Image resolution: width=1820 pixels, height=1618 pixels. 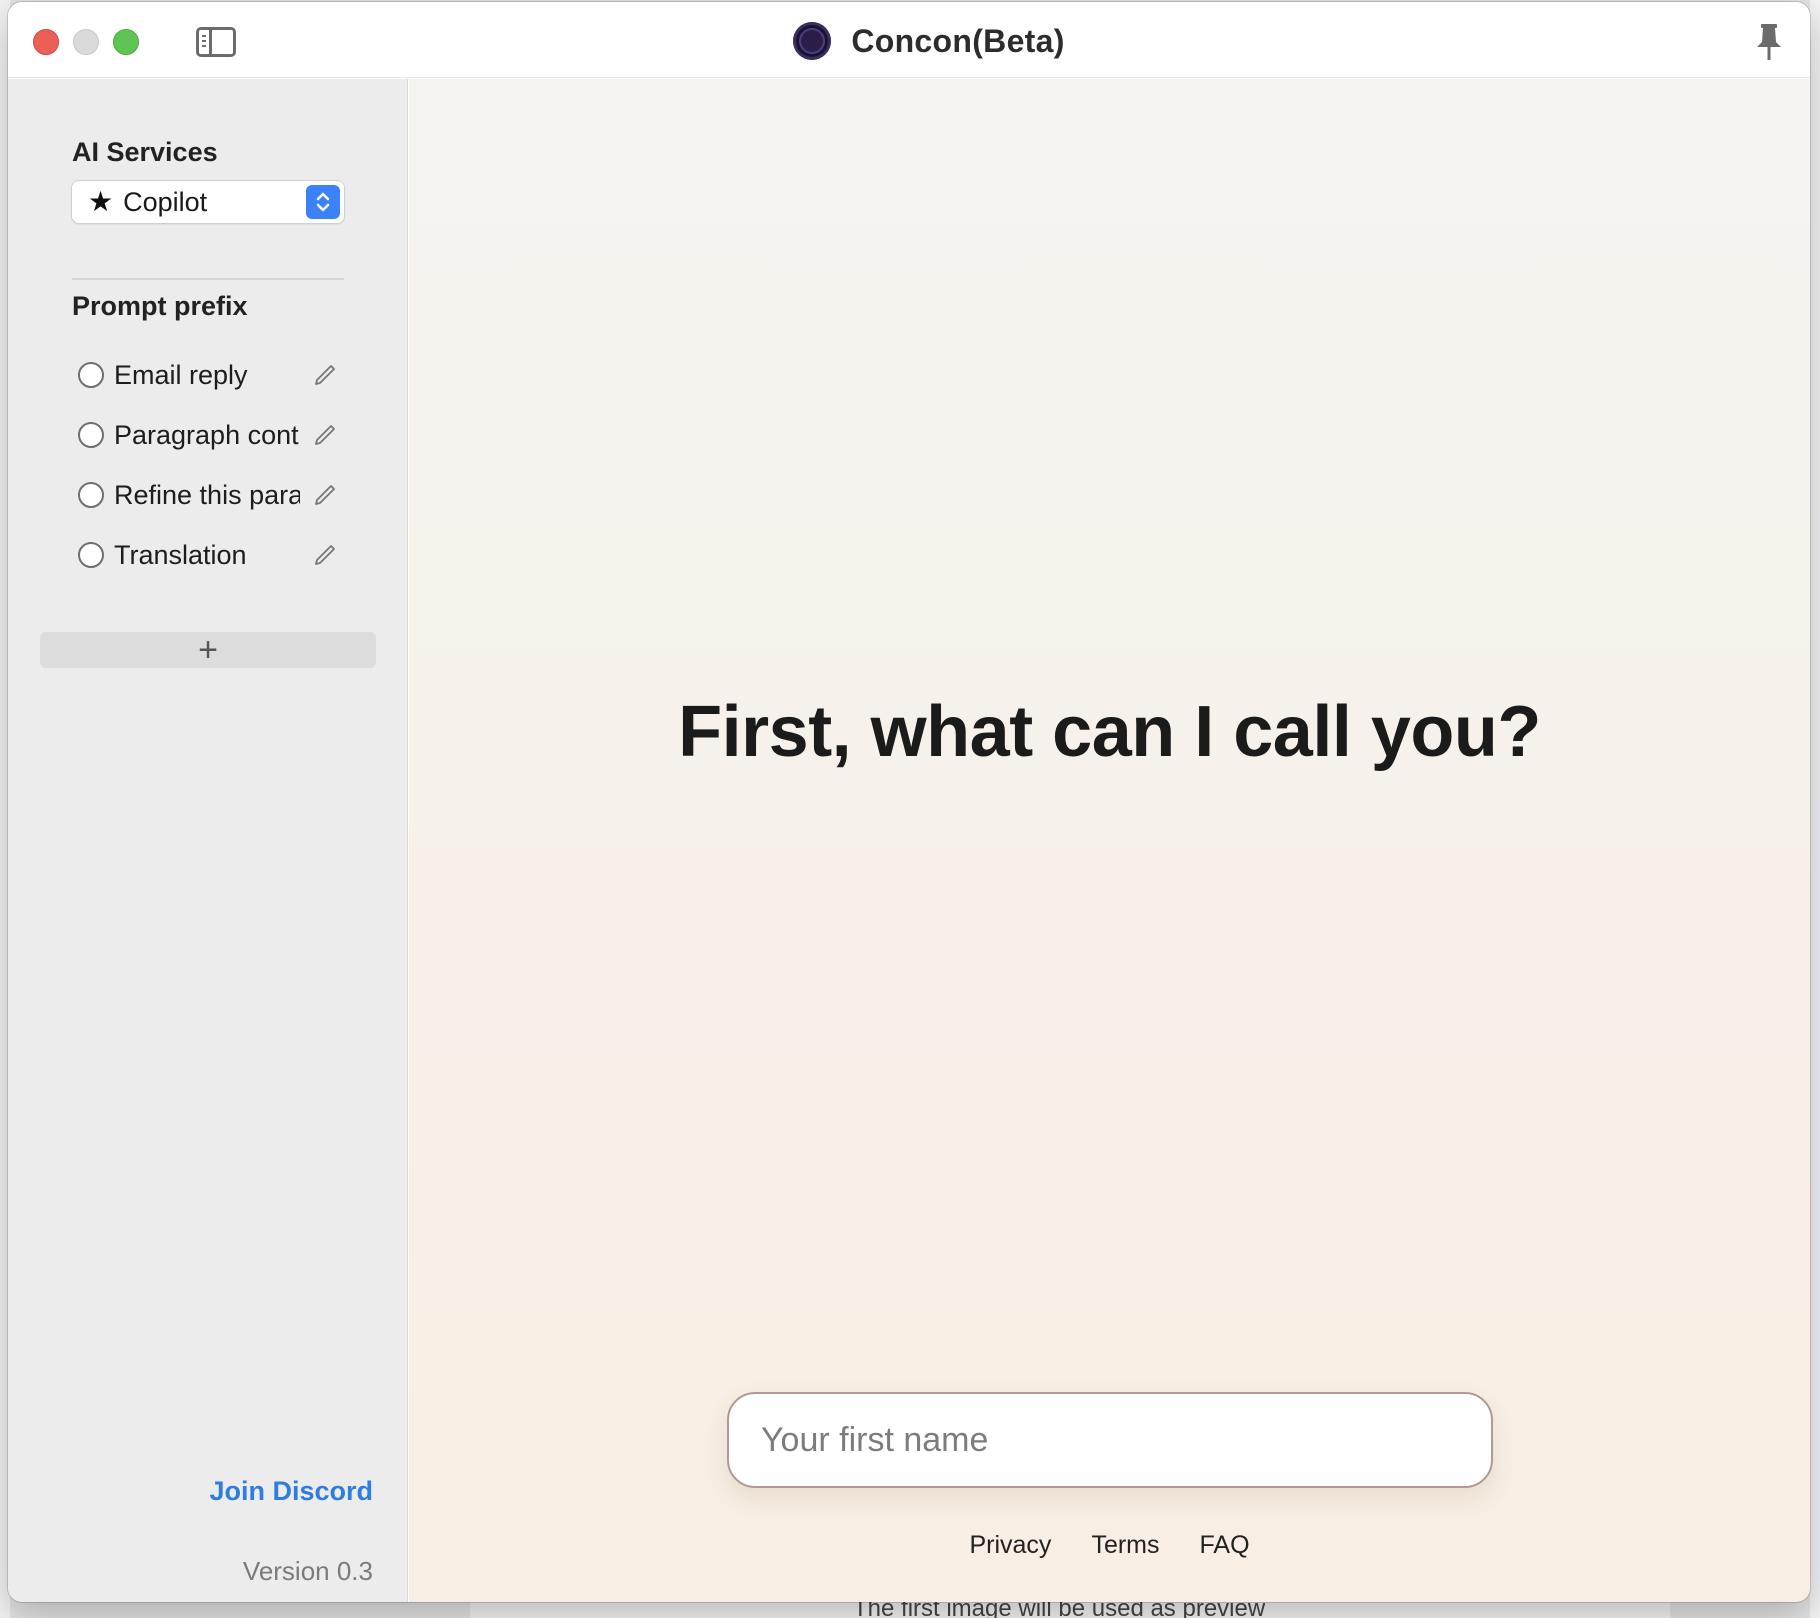 What do you see at coordinates (1815, 809) in the screenshot?
I see `background-window-right` at bounding box center [1815, 809].